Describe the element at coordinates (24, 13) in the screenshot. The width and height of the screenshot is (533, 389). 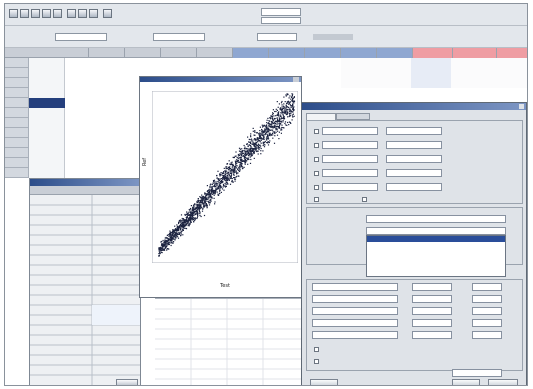
I see `save-icon` at that location.